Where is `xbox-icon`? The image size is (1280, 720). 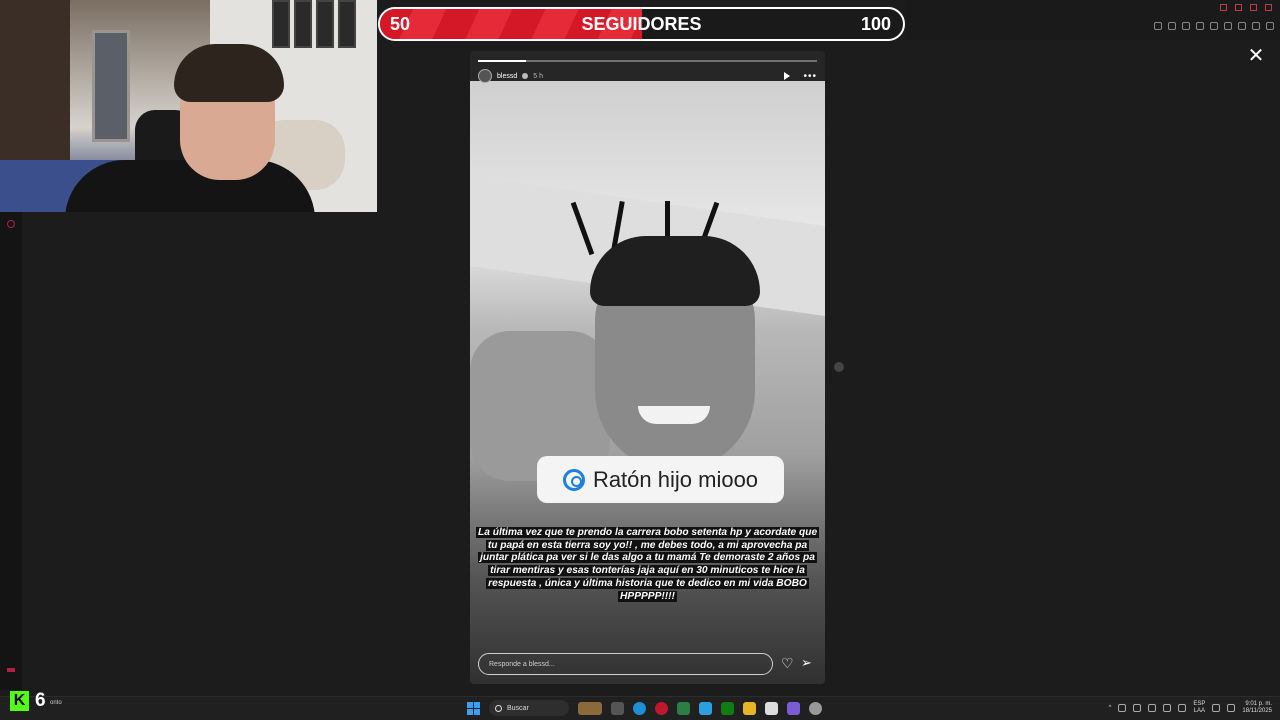
xbox-icon is located at coordinates (727, 708).